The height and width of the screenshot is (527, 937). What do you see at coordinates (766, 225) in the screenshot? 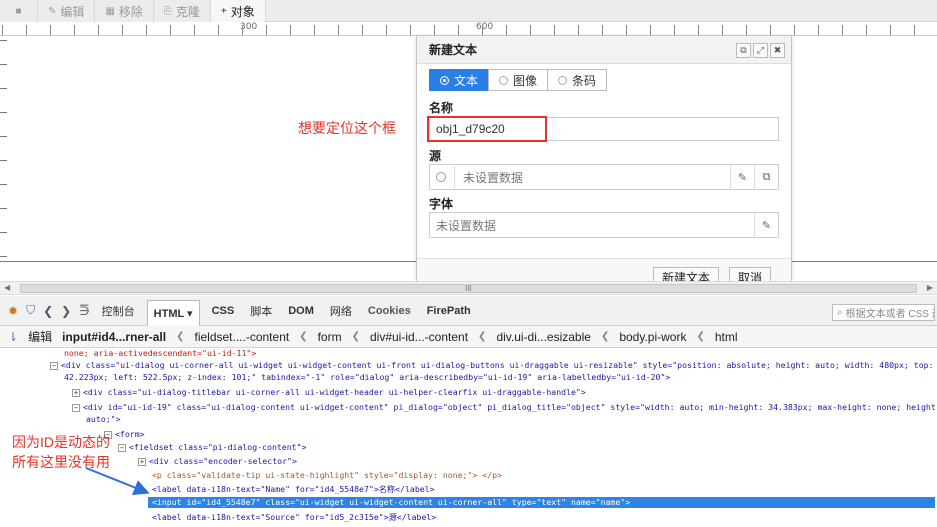
I see `edit-font-icon: ✎` at bounding box center [766, 225].